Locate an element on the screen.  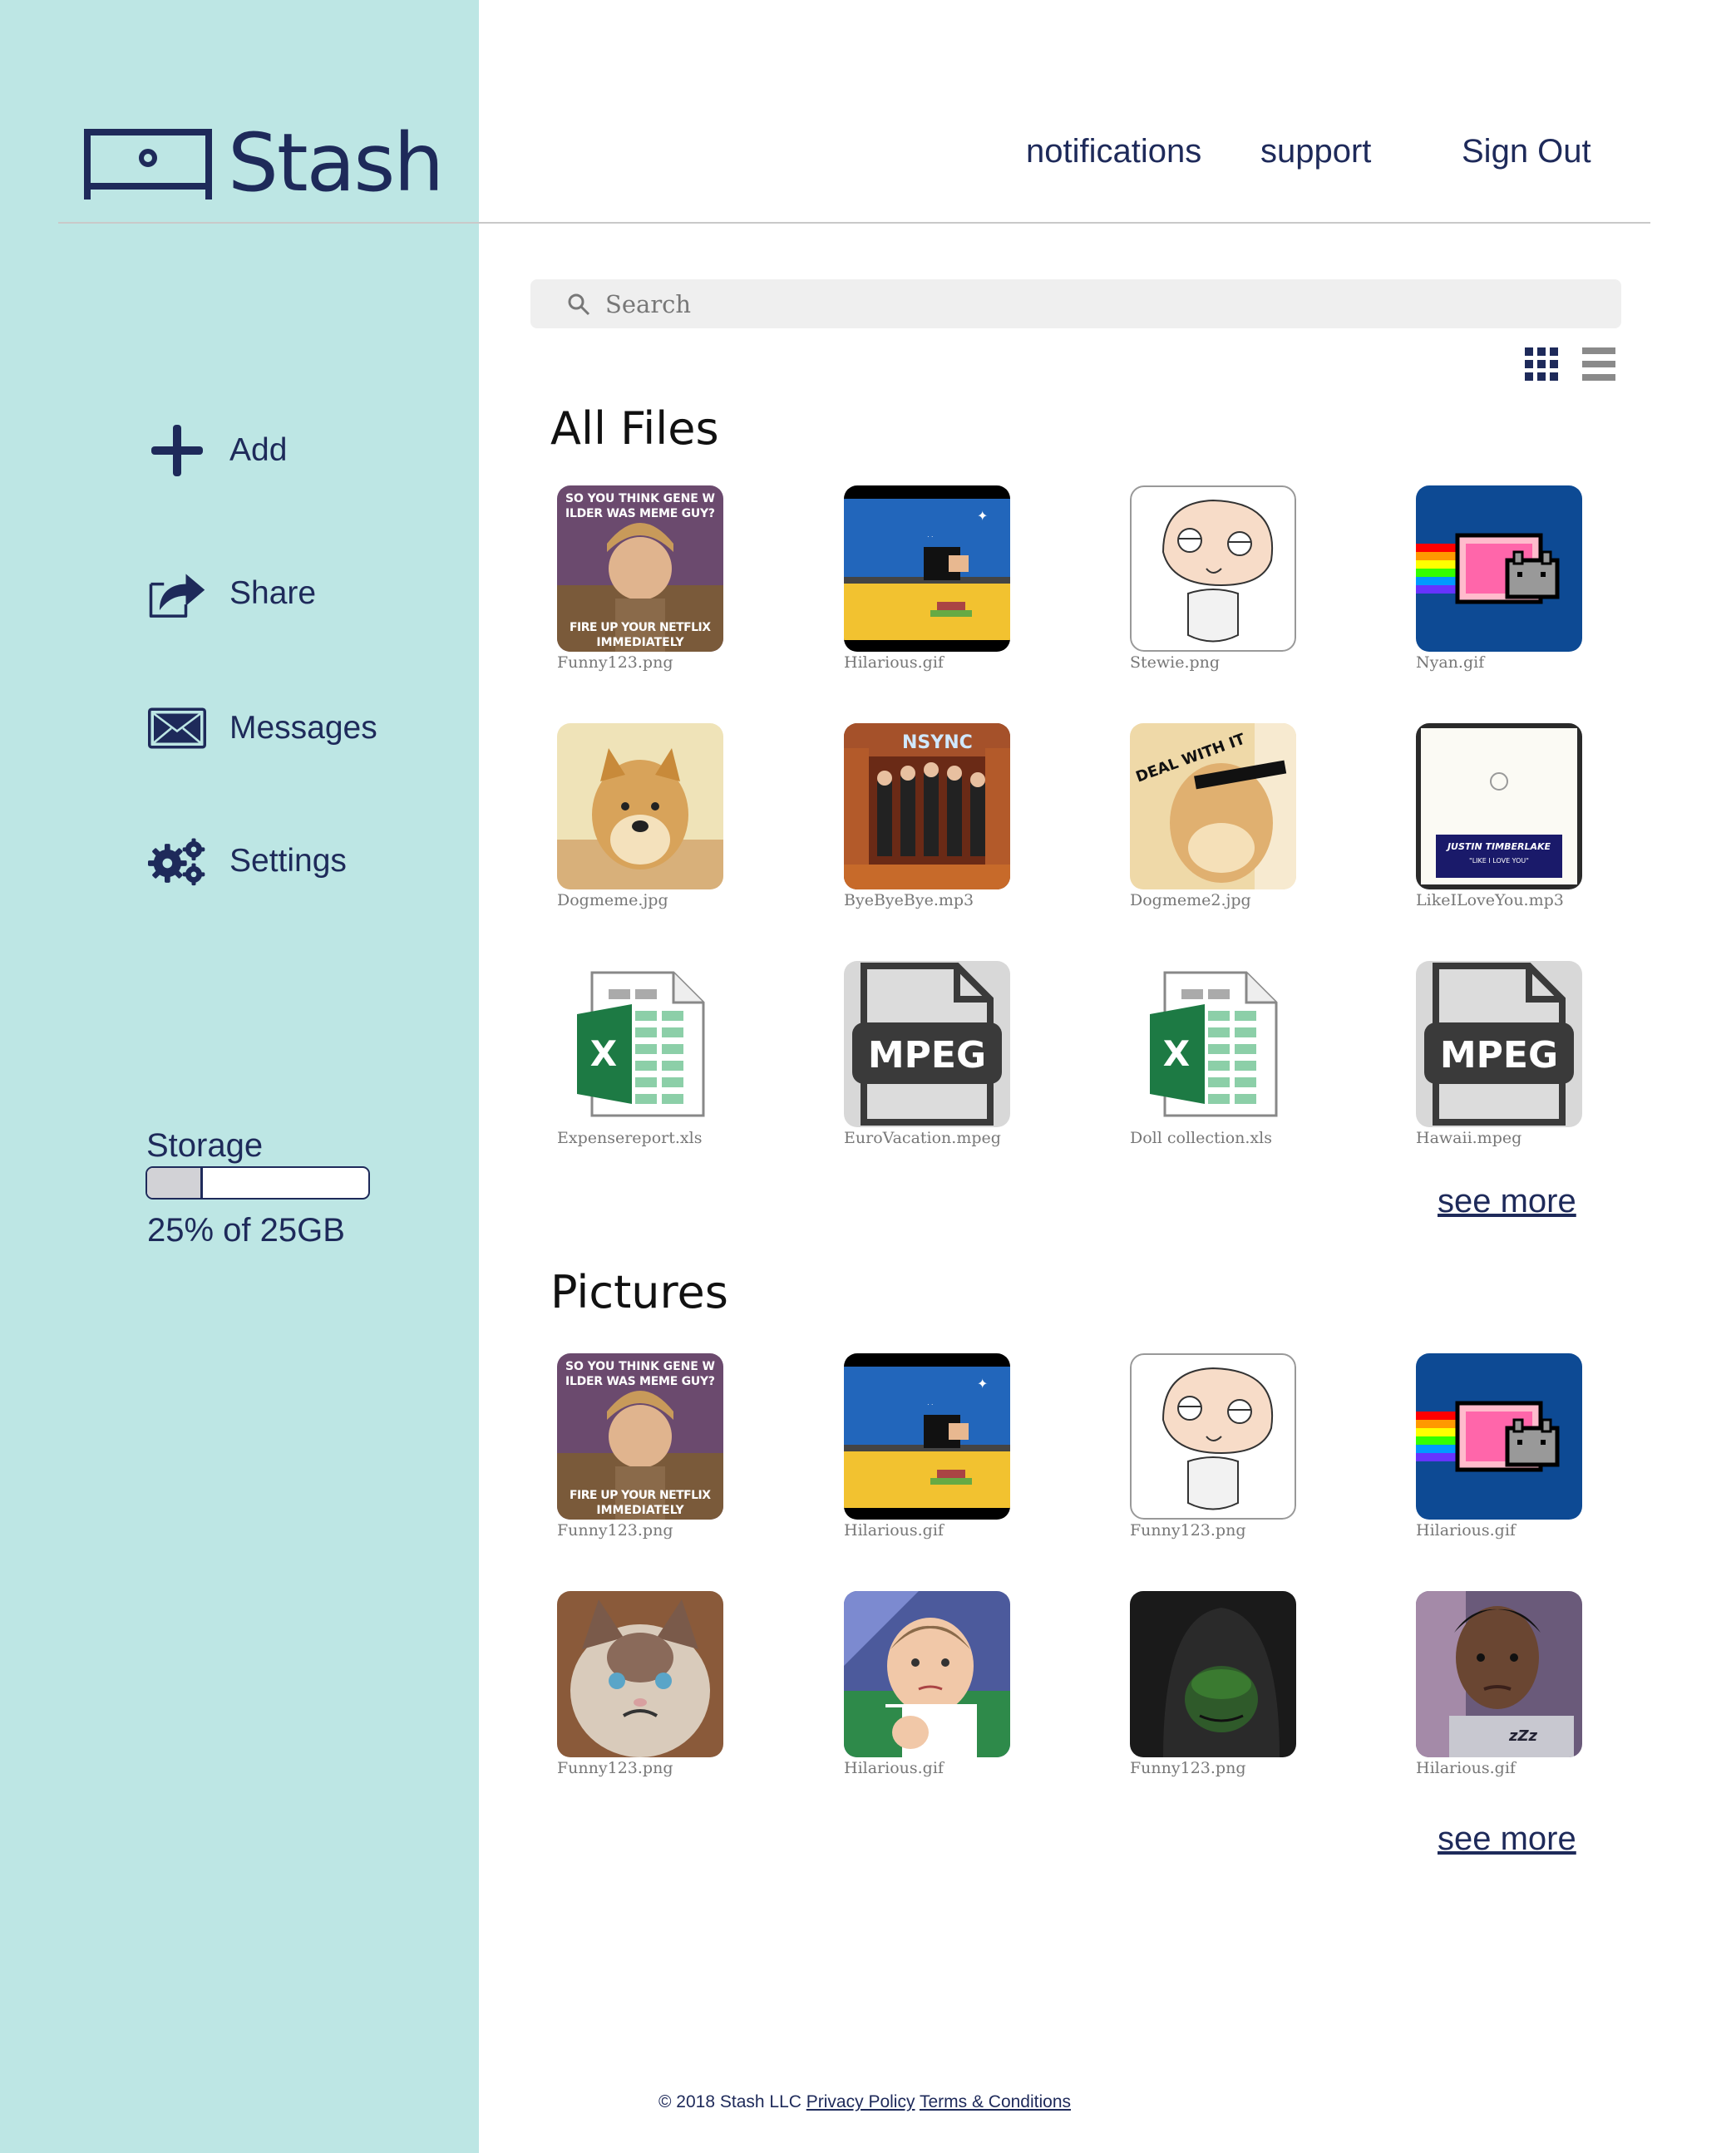
list-icon is located at coordinates (1598, 364).